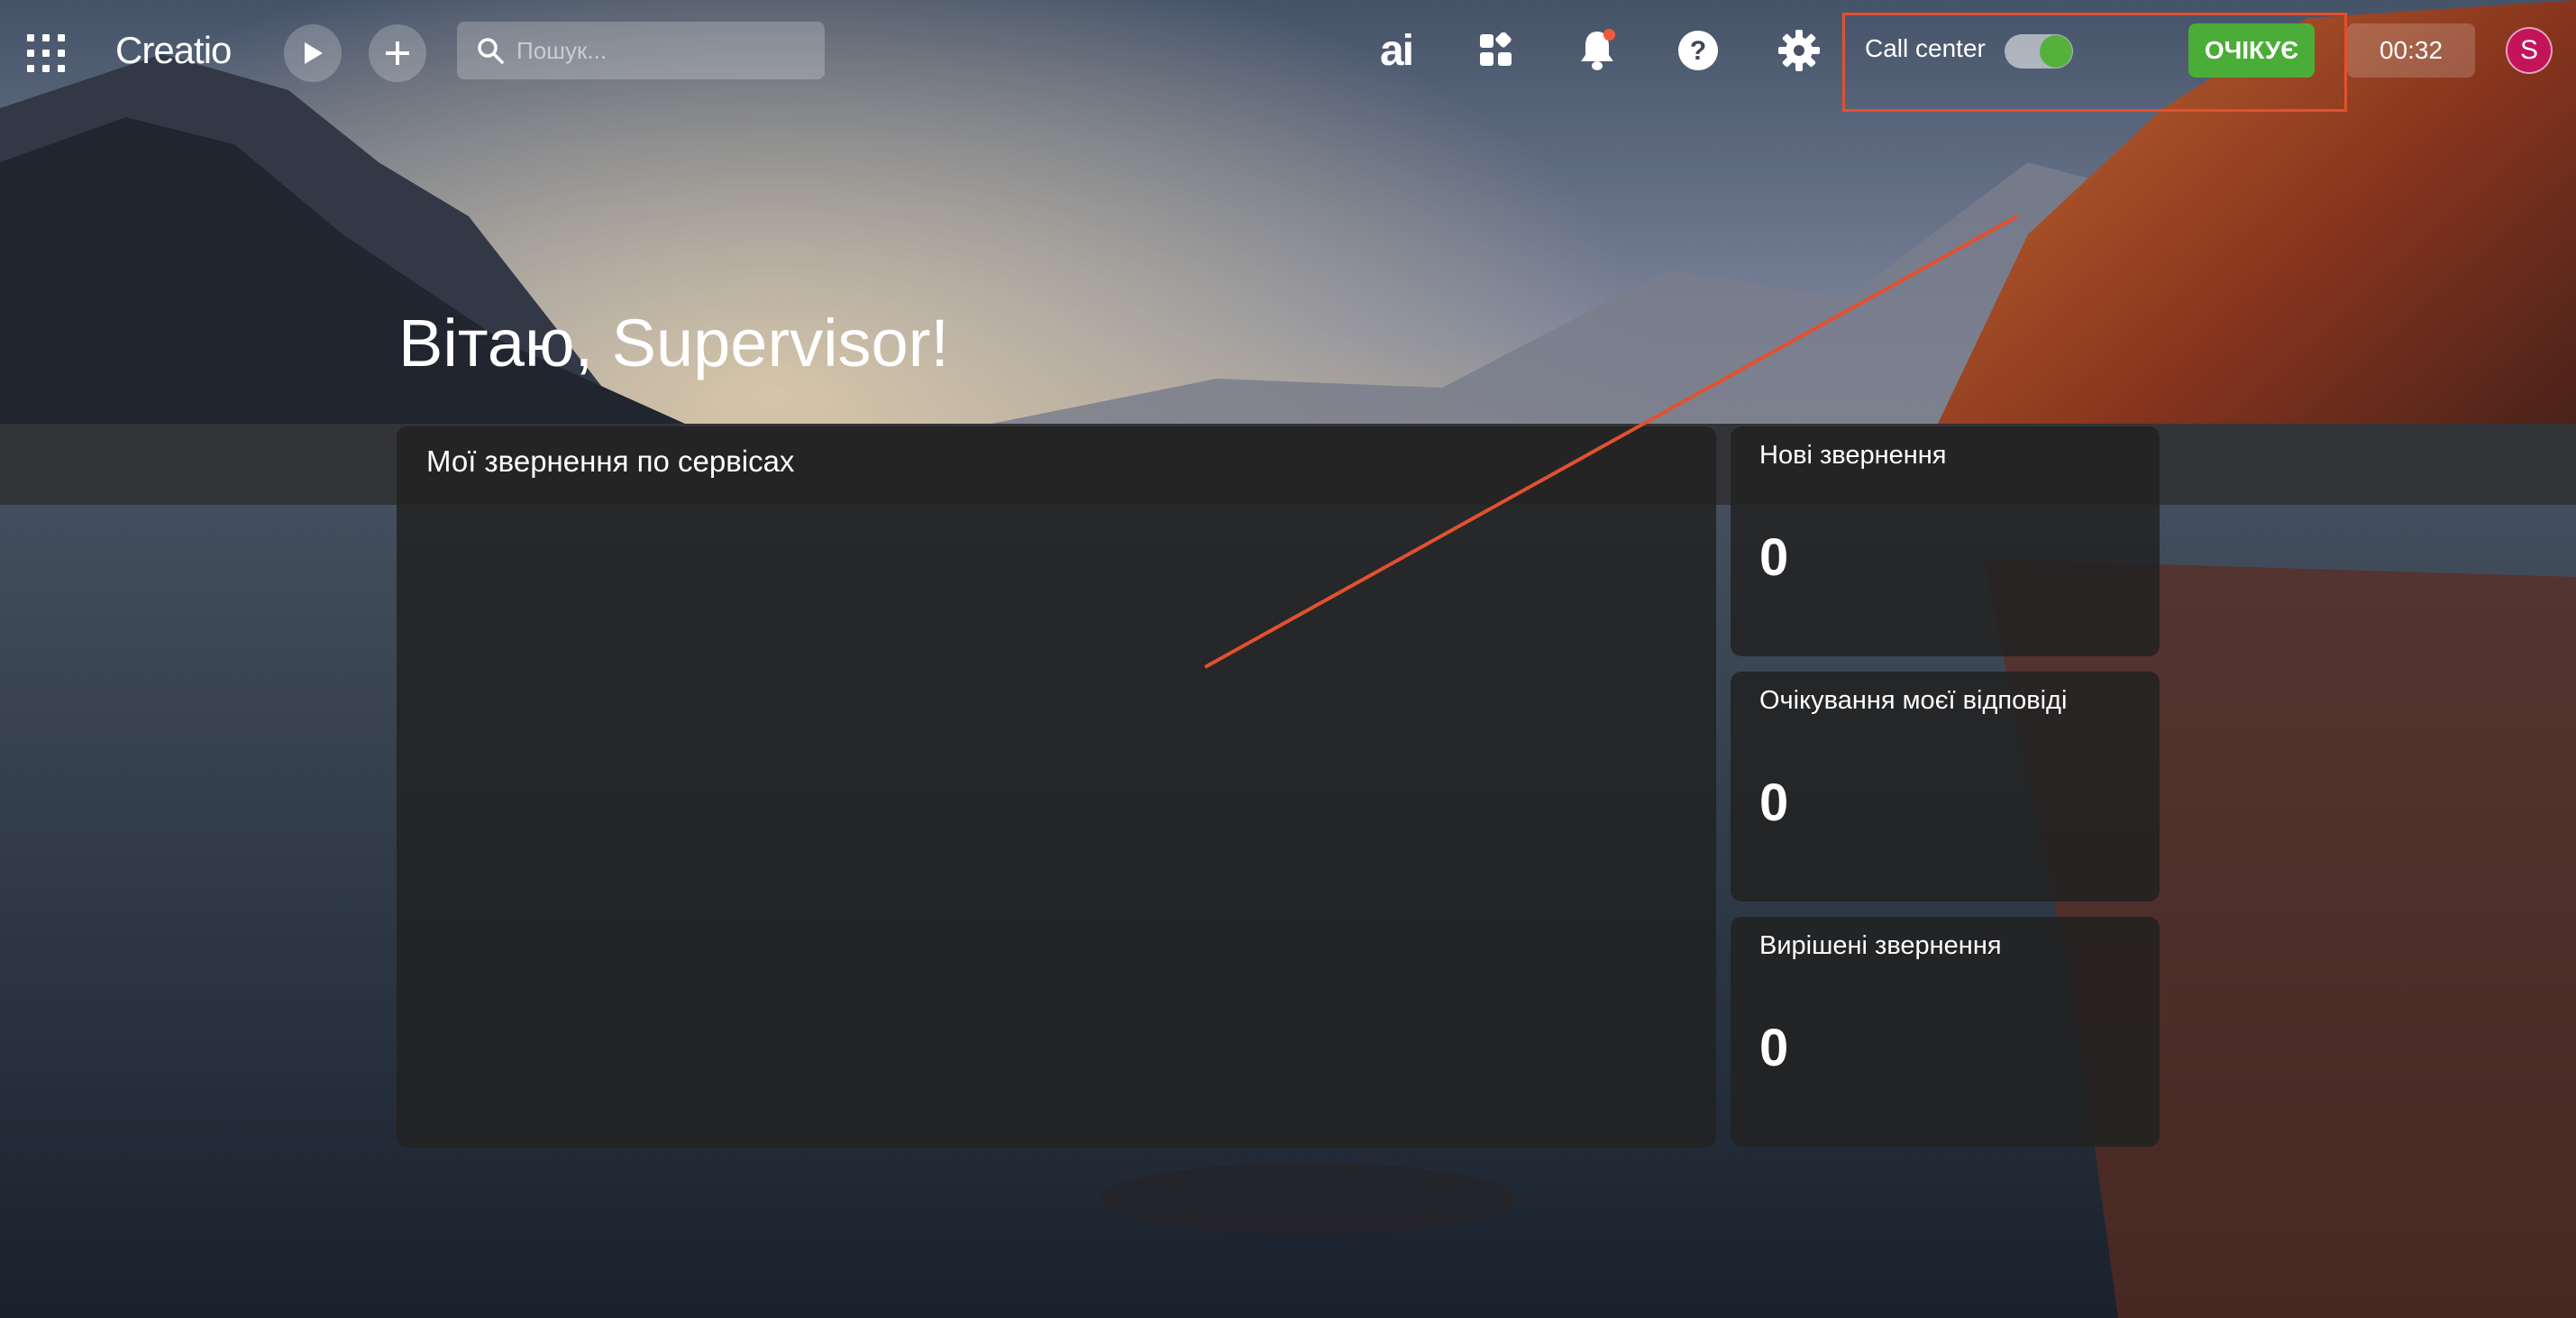 Image resolution: width=2576 pixels, height=1318 pixels. What do you see at coordinates (610, 461) in the screenshot?
I see `services-panel-title: Мої звернення по сервісах` at bounding box center [610, 461].